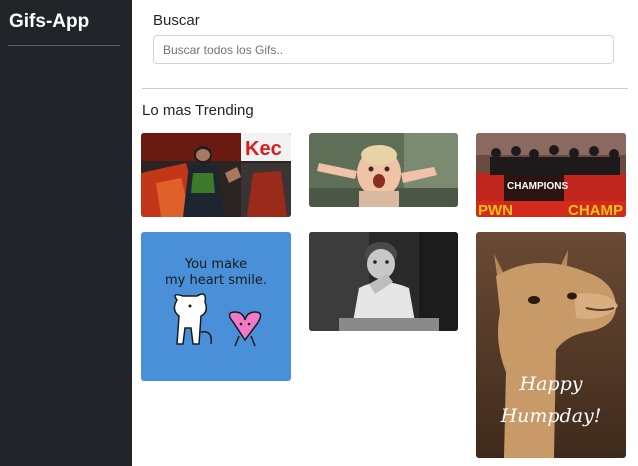 Image resolution: width=638 pixels, height=466 pixels. What do you see at coordinates (64, 45) in the screenshot?
I see `sidebar-divider` at bounding box center [64, 45].